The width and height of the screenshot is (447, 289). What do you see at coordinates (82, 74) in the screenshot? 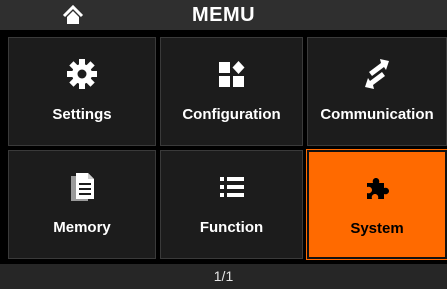
I see `gear-icon` at bounding box center [82, 74].